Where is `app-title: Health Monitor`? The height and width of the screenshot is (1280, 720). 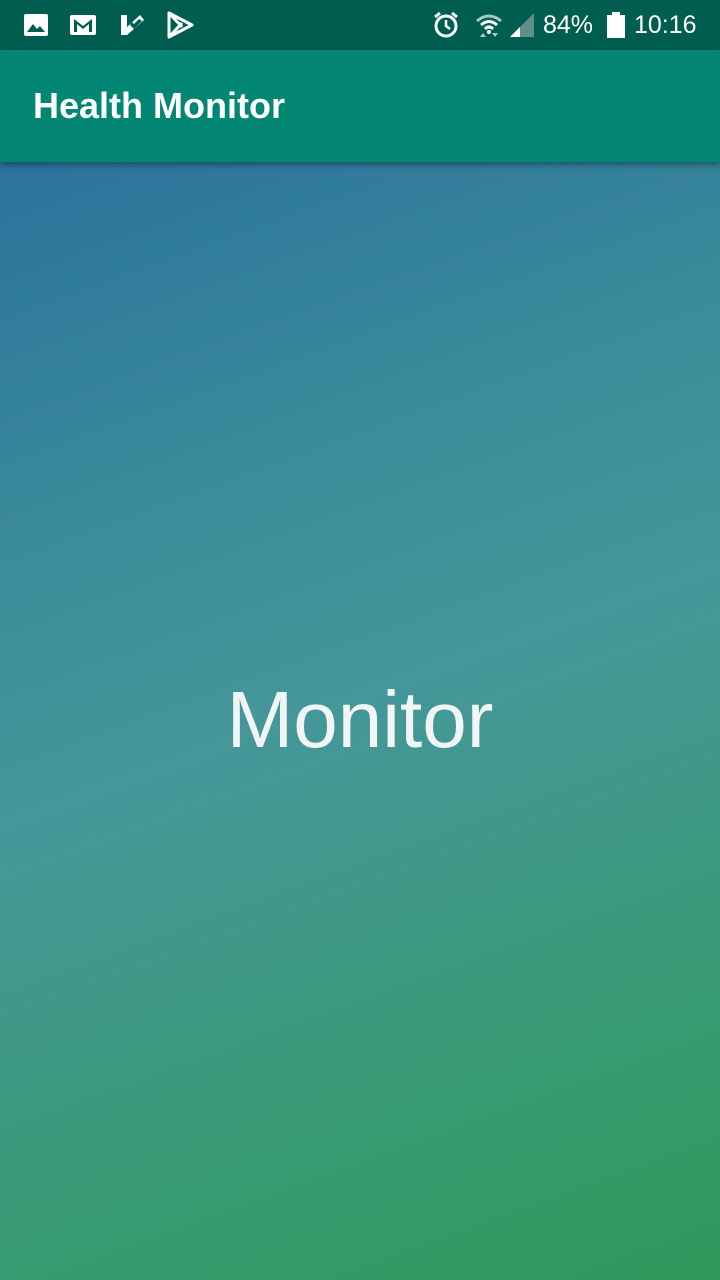 app-title: Health Monitor is located at coordinates (159, 105).